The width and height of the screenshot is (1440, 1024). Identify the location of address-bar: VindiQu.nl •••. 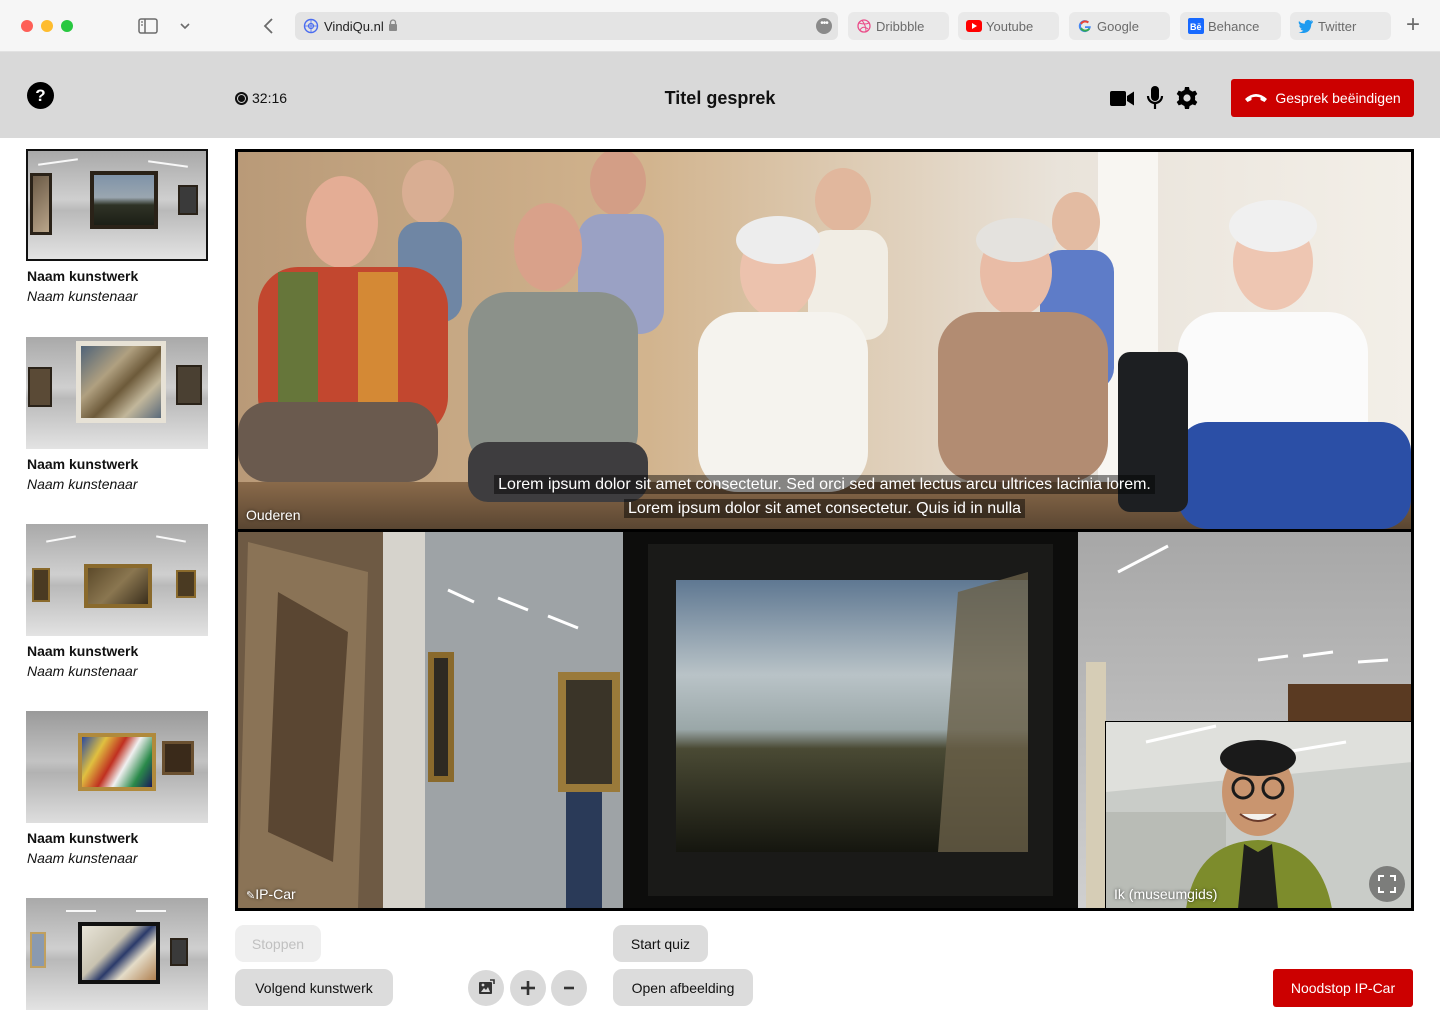
(566, 26).